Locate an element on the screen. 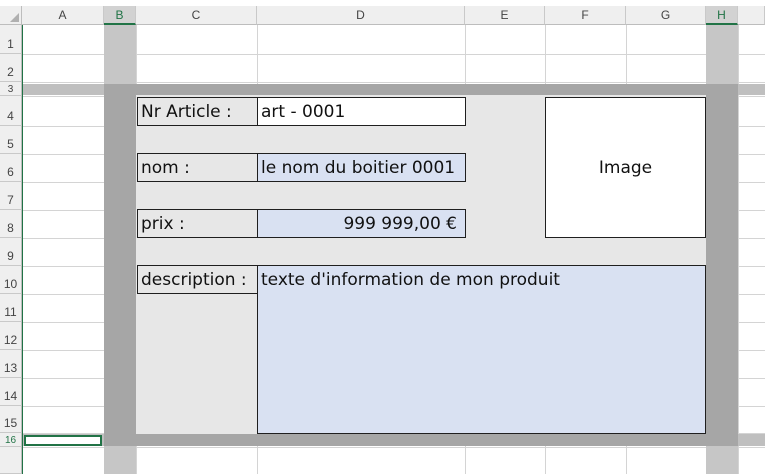  row-header-15: 15 is located at coordinates (11, 419).